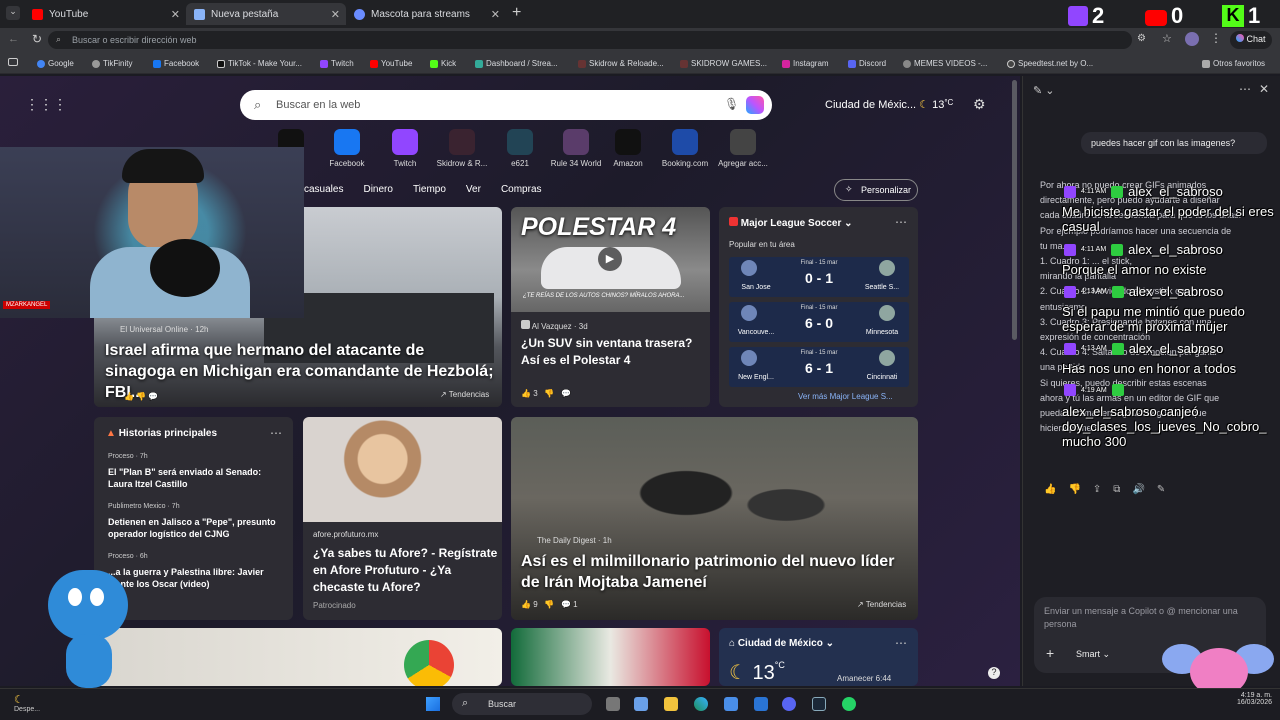 Image resolution: width=1280 pixels, height=720 pixels. Describe the element at coordinates (1141, 38) in the screenshot. I see `extensions-icon: ⚙` at that location.